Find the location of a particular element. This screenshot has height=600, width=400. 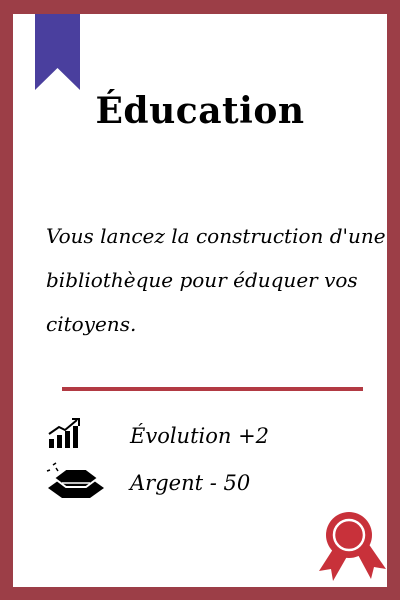

gold-bars-icon is located at coordinates (75, 480).